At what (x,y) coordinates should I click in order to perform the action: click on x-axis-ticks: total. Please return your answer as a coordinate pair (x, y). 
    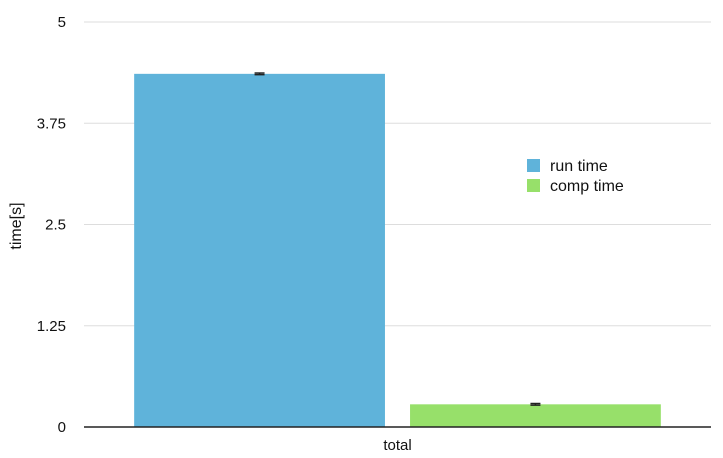
    Looking at the image, I should click on (397, 445).